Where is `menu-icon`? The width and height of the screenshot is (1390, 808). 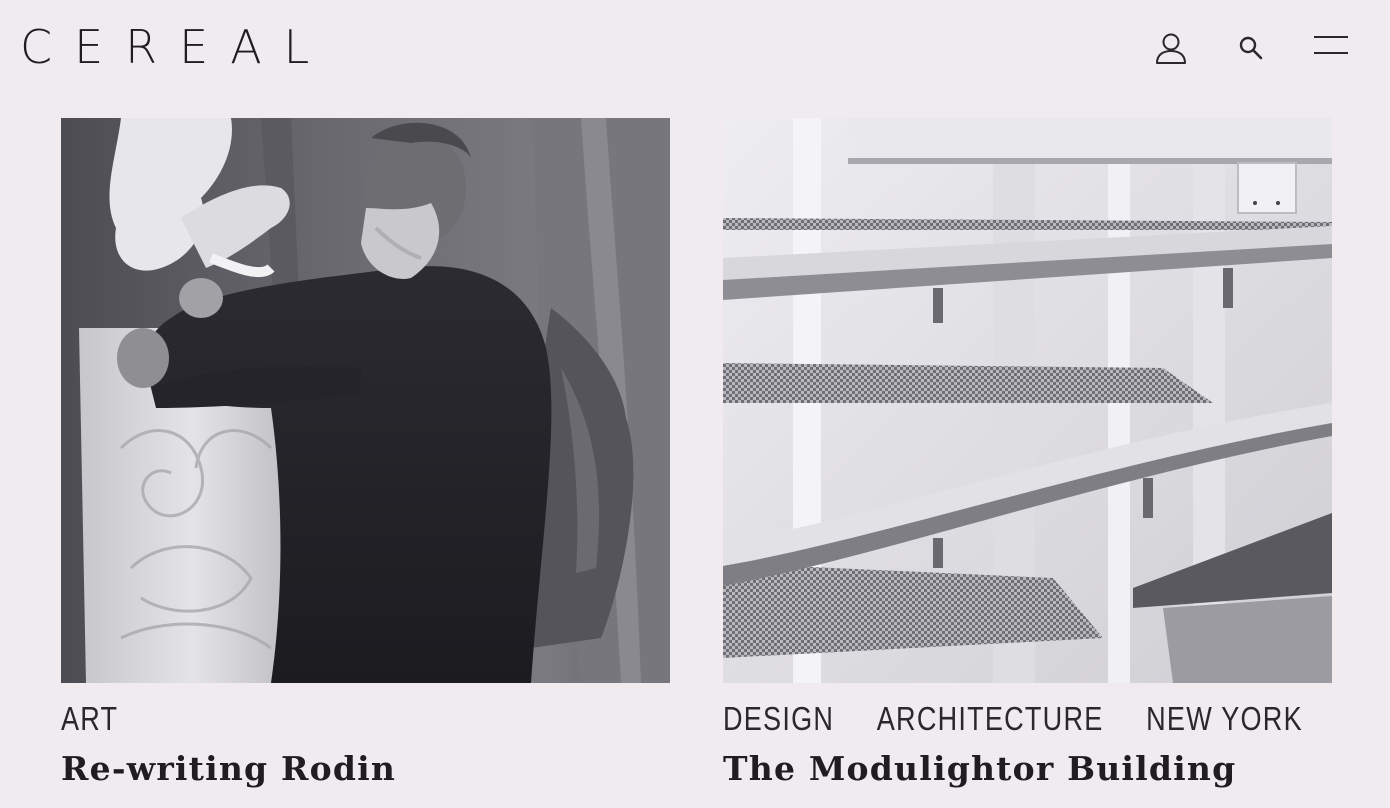
menu-icon is located at coordinates (1331, 46).